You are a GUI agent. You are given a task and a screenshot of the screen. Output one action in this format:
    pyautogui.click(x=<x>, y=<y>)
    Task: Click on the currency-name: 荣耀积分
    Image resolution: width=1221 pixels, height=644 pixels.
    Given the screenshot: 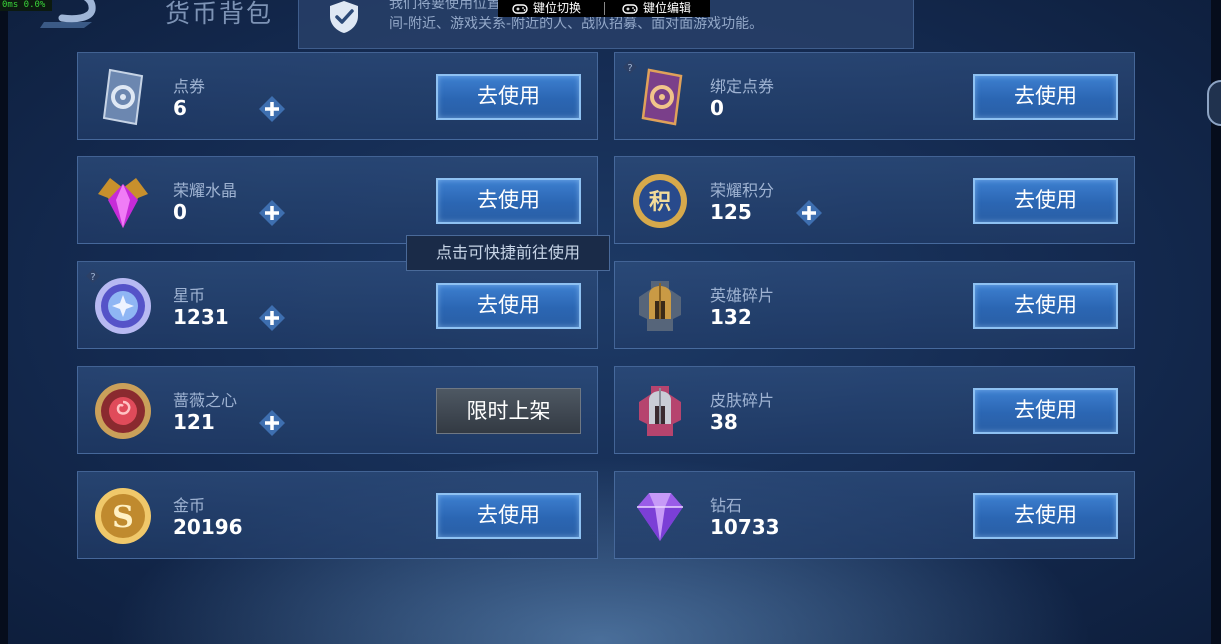 What is the action you would take?
    pyautogui.click(x=742, y=190)
    